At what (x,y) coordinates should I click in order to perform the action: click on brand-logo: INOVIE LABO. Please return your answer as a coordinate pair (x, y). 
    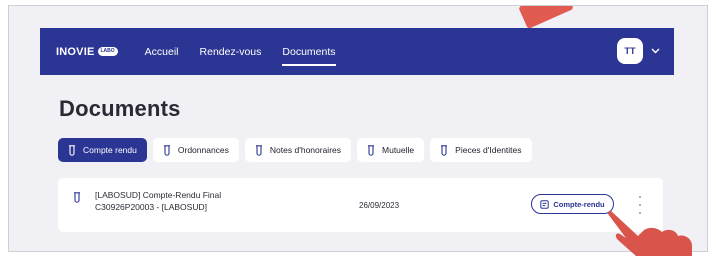
    Looking at the image, I should click on (87, 52).